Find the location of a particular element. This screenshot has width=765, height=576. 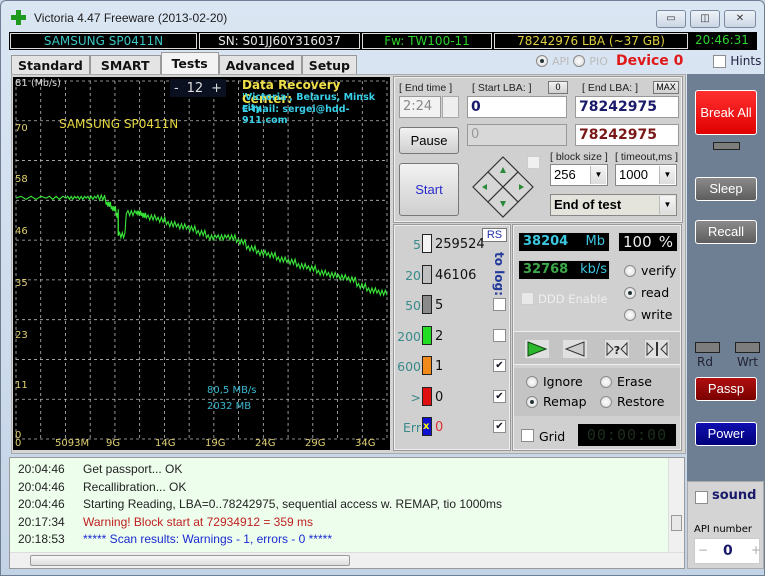

speed-value: 32768 is located at coordinates (546, 269).